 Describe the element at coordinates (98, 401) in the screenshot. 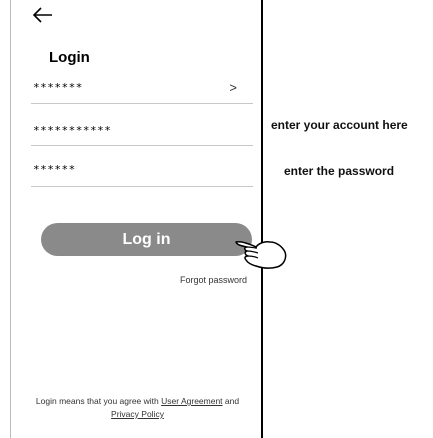

I see `agreement-prefix: Login means that you agree with` at that location.